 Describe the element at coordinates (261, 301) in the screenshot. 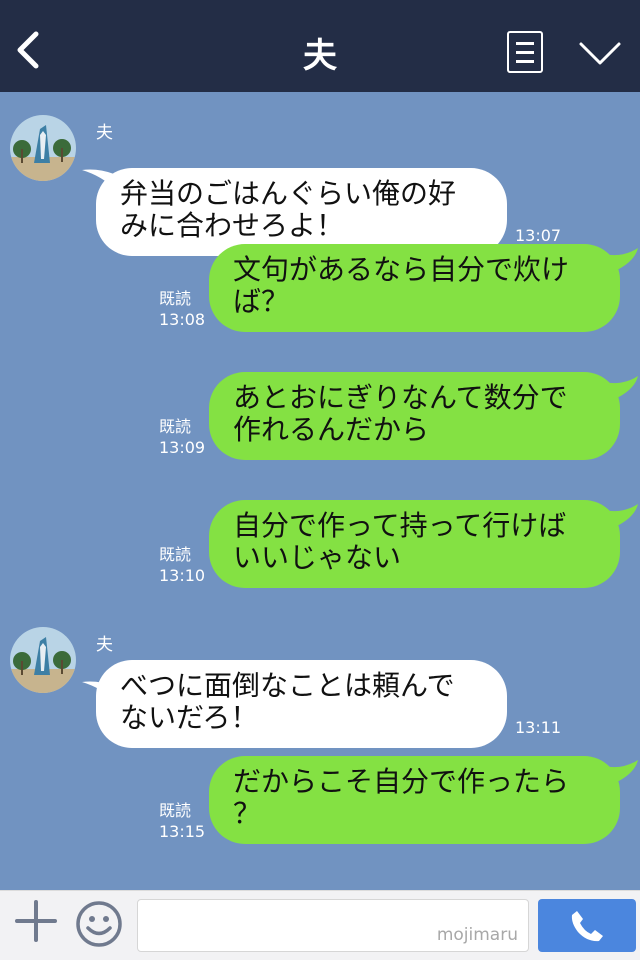

I see `message-line: ば？` at that location.